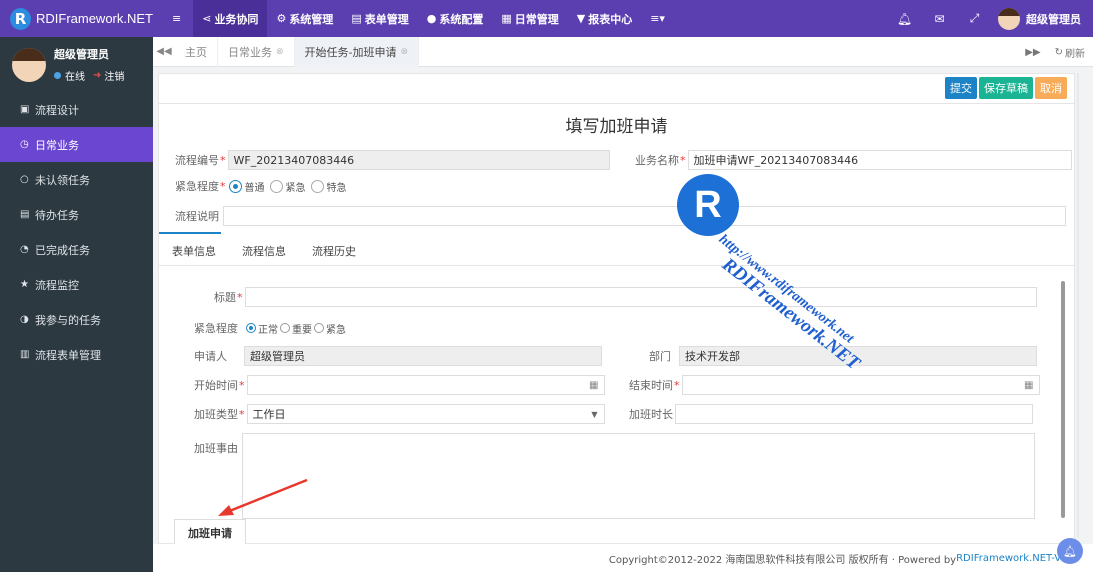 This screenshot has height=572, width=1093. What do you see at coordinates (854, 414) in the screenshot?
I see `ot-duration-input` at bounding box center [854, 414].